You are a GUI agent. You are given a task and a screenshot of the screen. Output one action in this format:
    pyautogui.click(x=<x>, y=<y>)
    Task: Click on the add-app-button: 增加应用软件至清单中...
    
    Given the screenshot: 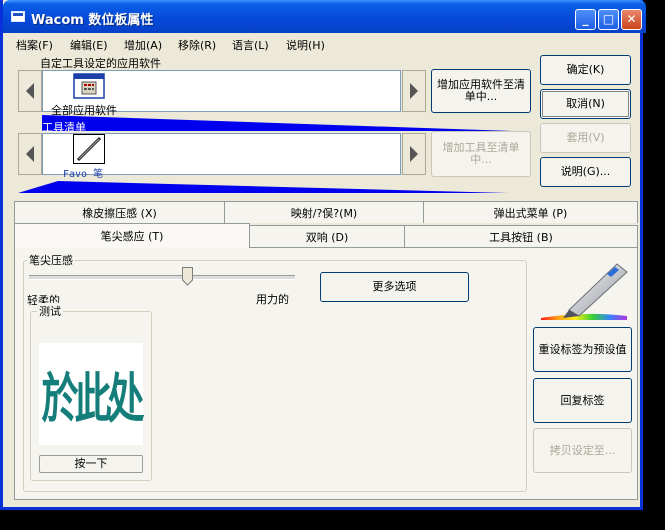 What is the action you would take?
    pyautogui.click(x=481, y=91)
    